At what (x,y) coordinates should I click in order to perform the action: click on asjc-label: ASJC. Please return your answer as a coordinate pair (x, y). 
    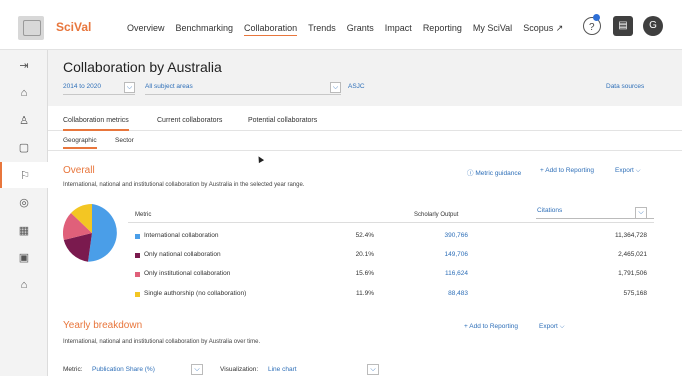
    Looking at the image, I should click on (356, 86).